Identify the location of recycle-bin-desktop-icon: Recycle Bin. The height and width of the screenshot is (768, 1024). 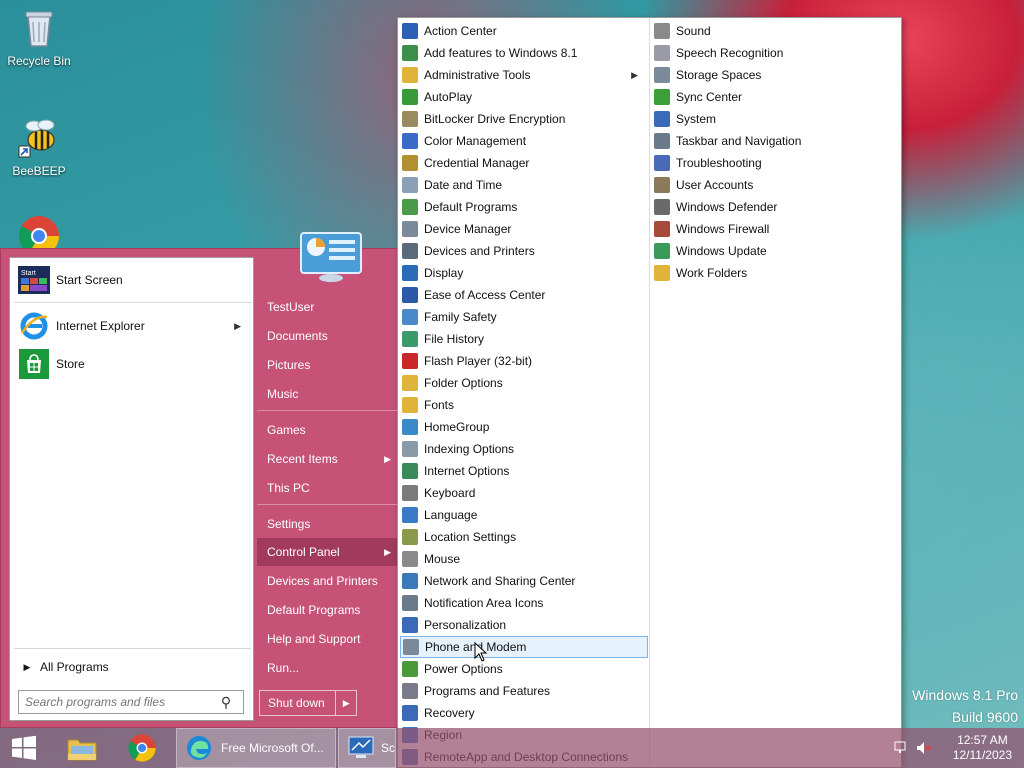
(39, 37).